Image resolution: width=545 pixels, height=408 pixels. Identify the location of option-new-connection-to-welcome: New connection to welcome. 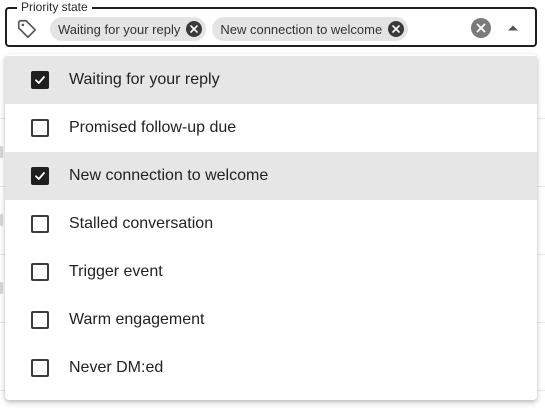
(271, 176).